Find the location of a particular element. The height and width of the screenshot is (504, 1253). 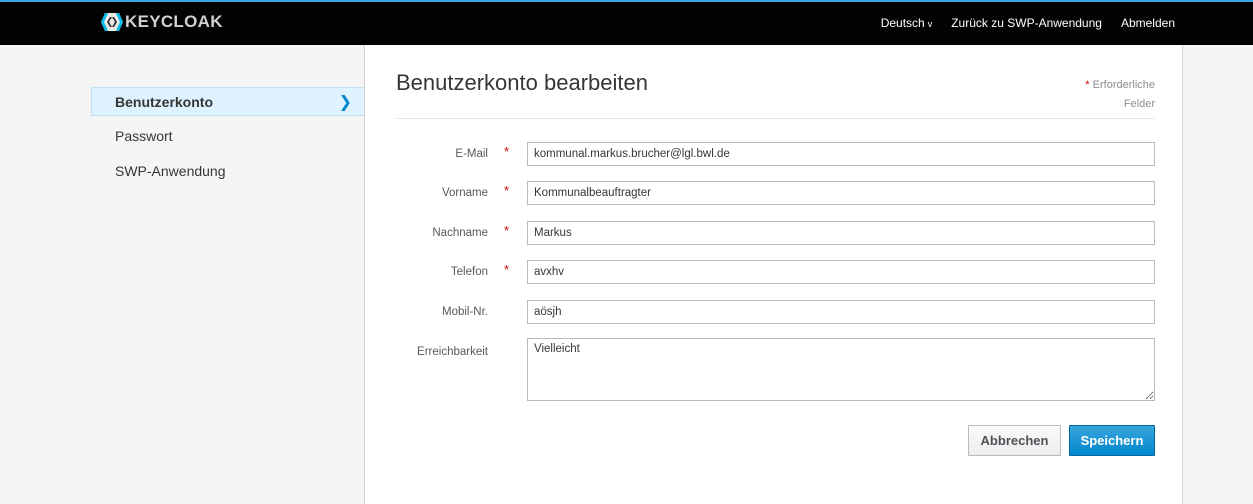

save-button: Speichern is located at coordinates (1112, 440).